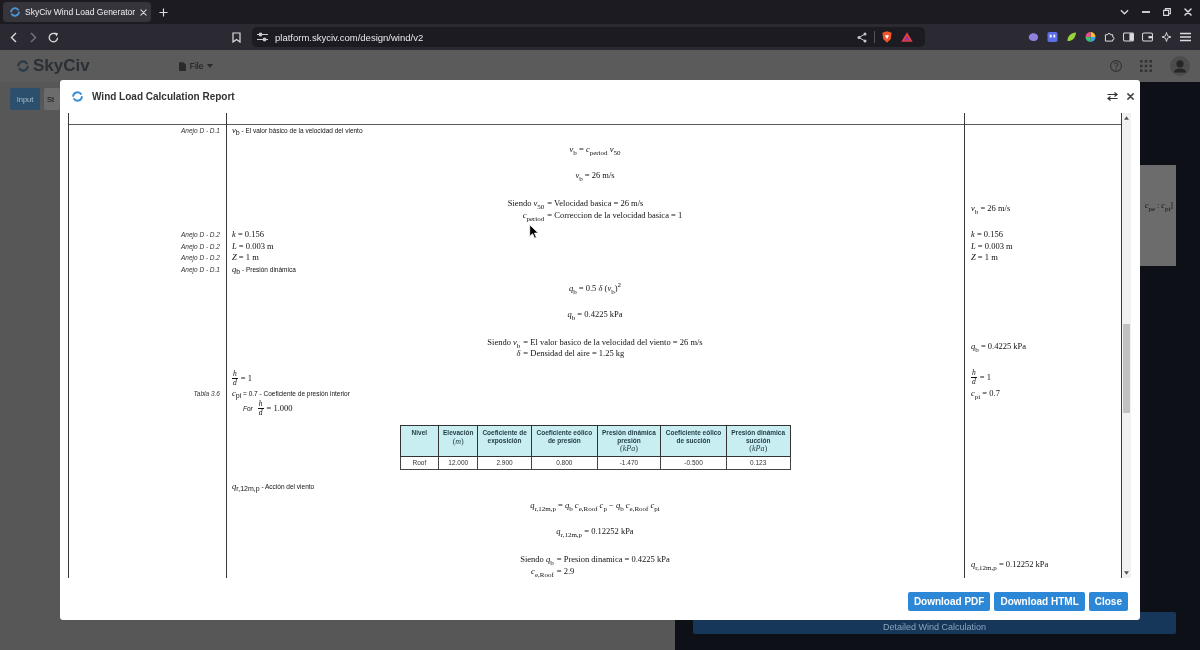 The image size is (1200, 650). Describe the element at coordinates (999, 347) in the screenshot. I see `result-formula: q$_{b}$ = 0.4225 kPa` at that location.